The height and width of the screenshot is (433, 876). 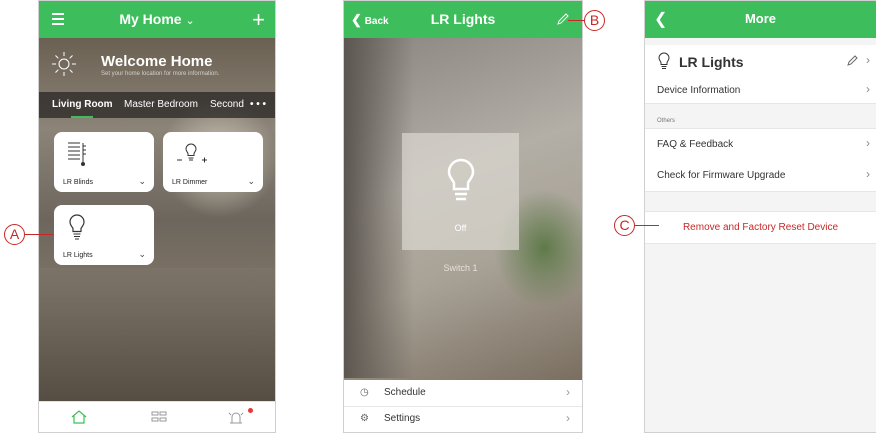 What do you see at coordinates (760, 91) in the screenshot?
I see `menu-item-device-information: Device Information ›` at bounding box center [760, 91].